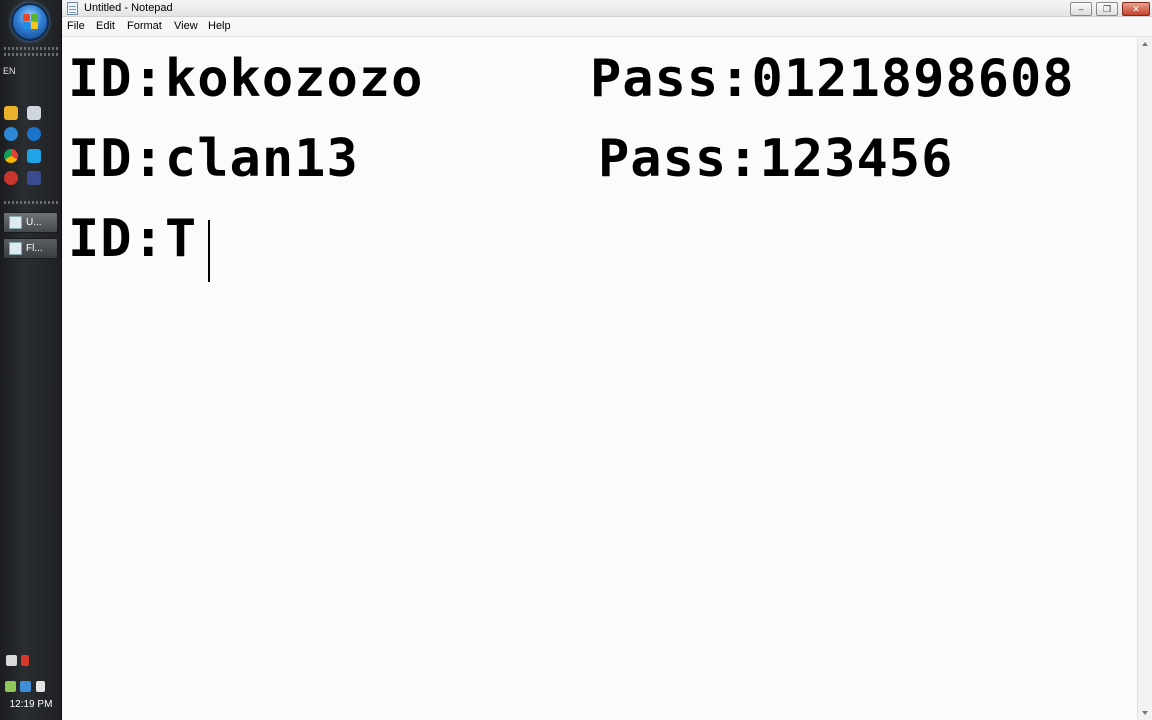  I want to click on maximize-button: ❐, so click(1107, 9).